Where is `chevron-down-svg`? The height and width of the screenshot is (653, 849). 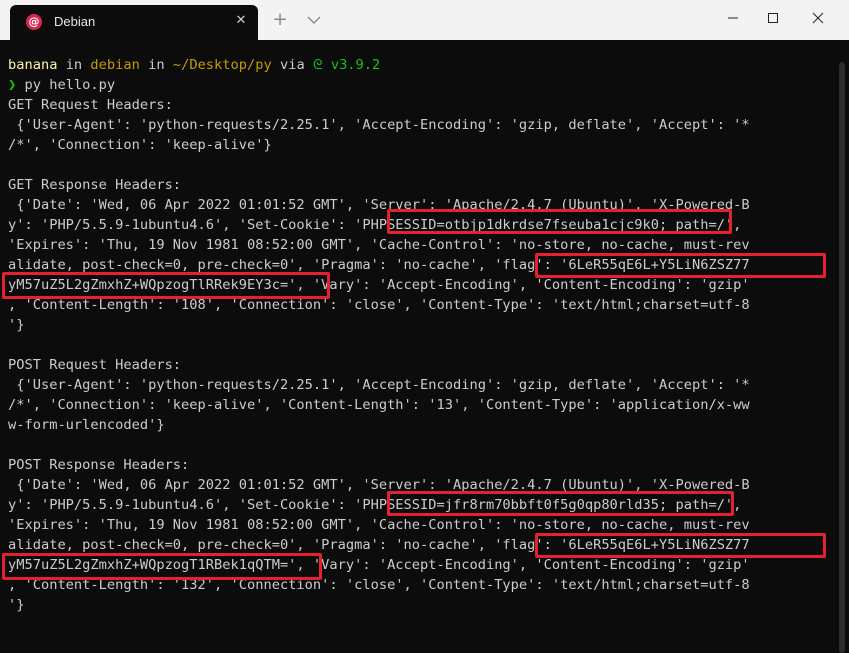 chevron-down-svg is located at coordinates (314, 20).